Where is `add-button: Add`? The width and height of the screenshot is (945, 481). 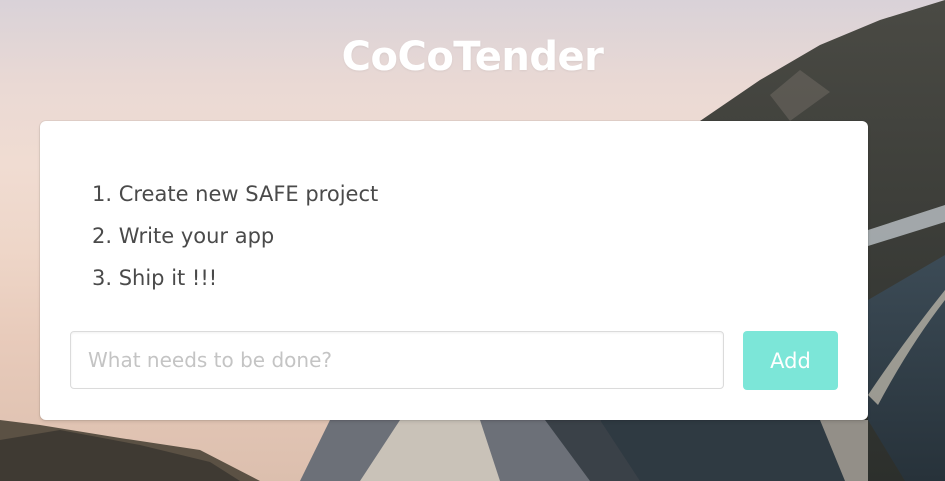
add-button: Add is located at coordinates (790, 360).